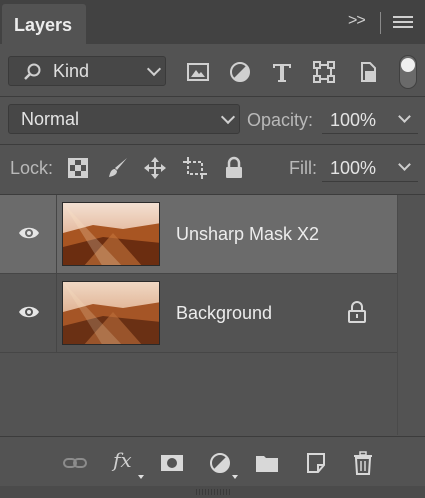 This screenshot has width=425, height=498. What do you see at coordinates (78, 168) in the screenshot?
I see `lock-transparent-pixels-icon` at bounding box center [78, 168].